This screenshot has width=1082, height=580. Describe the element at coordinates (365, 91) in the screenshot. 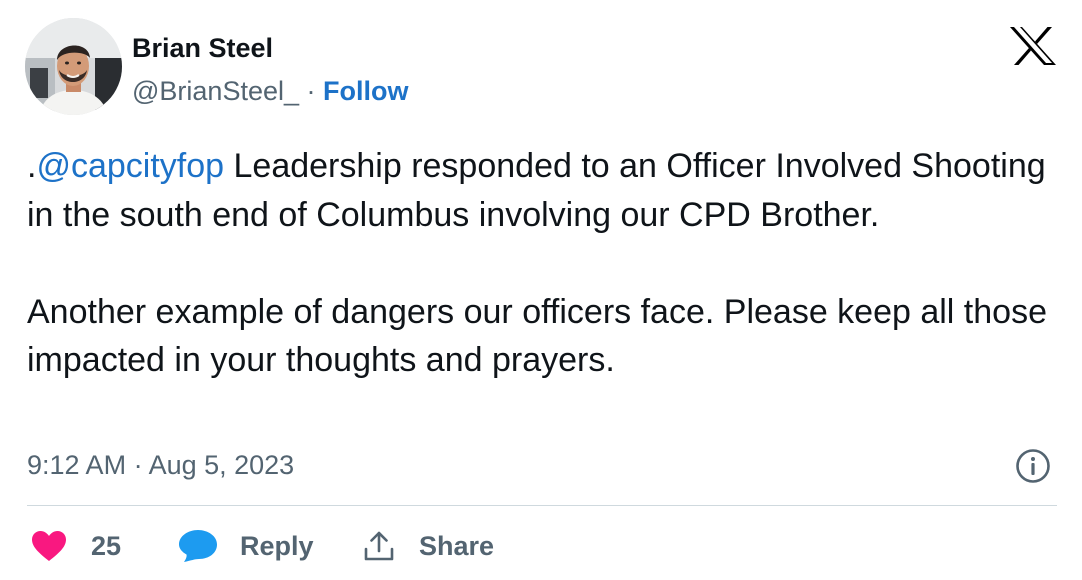

I see `follow-button: Follow` at that location.